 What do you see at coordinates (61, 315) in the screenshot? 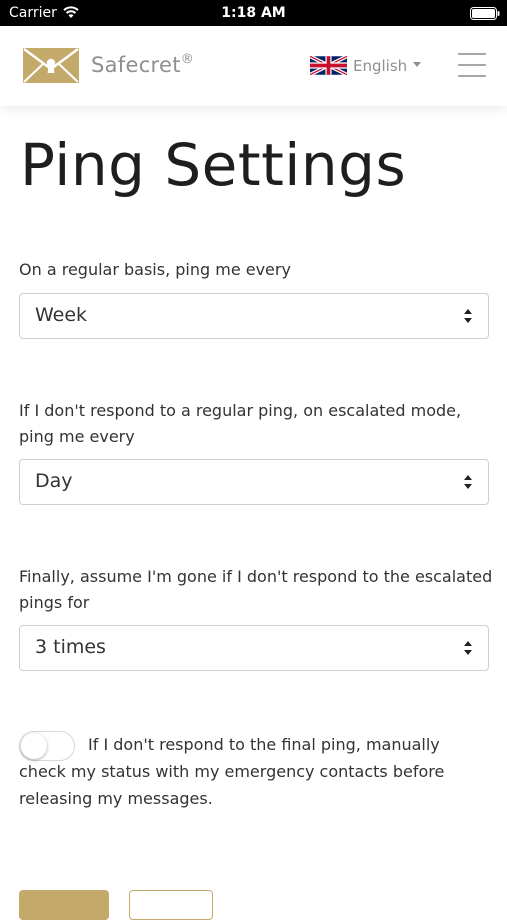
I see `regular-ping-value: Week` at bounding box center [61, 315].